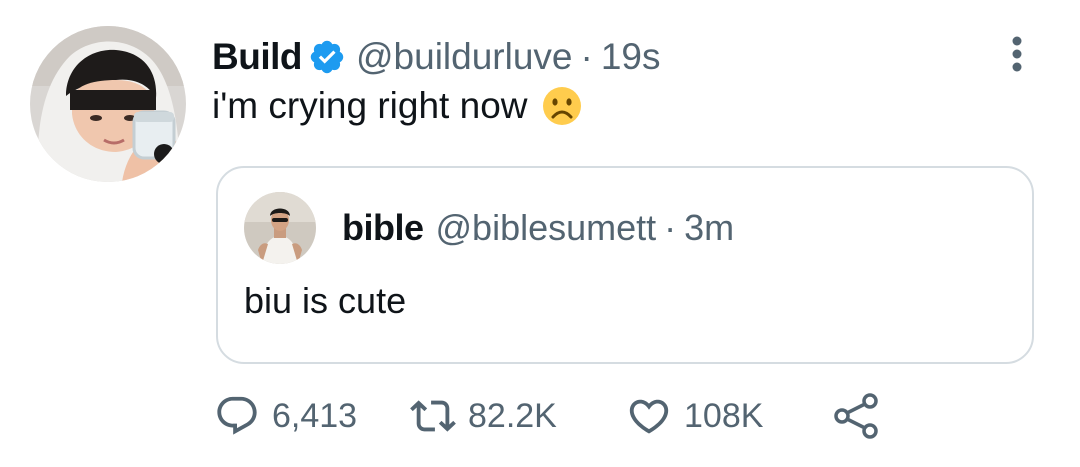  I want to click on display-name: Build, so click(257, 57).